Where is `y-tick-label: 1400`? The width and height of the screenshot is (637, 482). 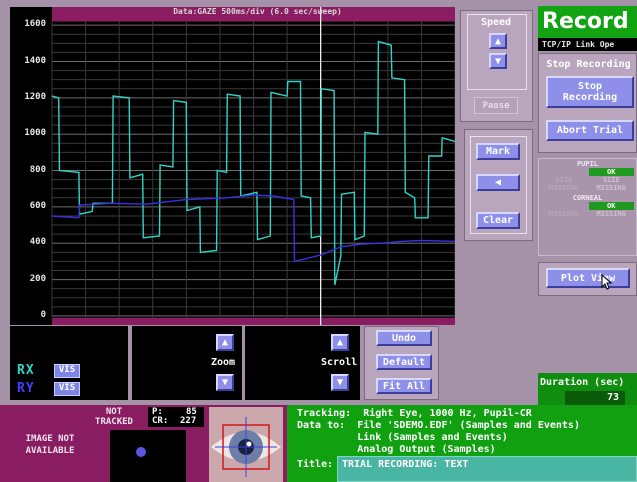 y-tick-label: 1400 is located at coordinates (35, 60).